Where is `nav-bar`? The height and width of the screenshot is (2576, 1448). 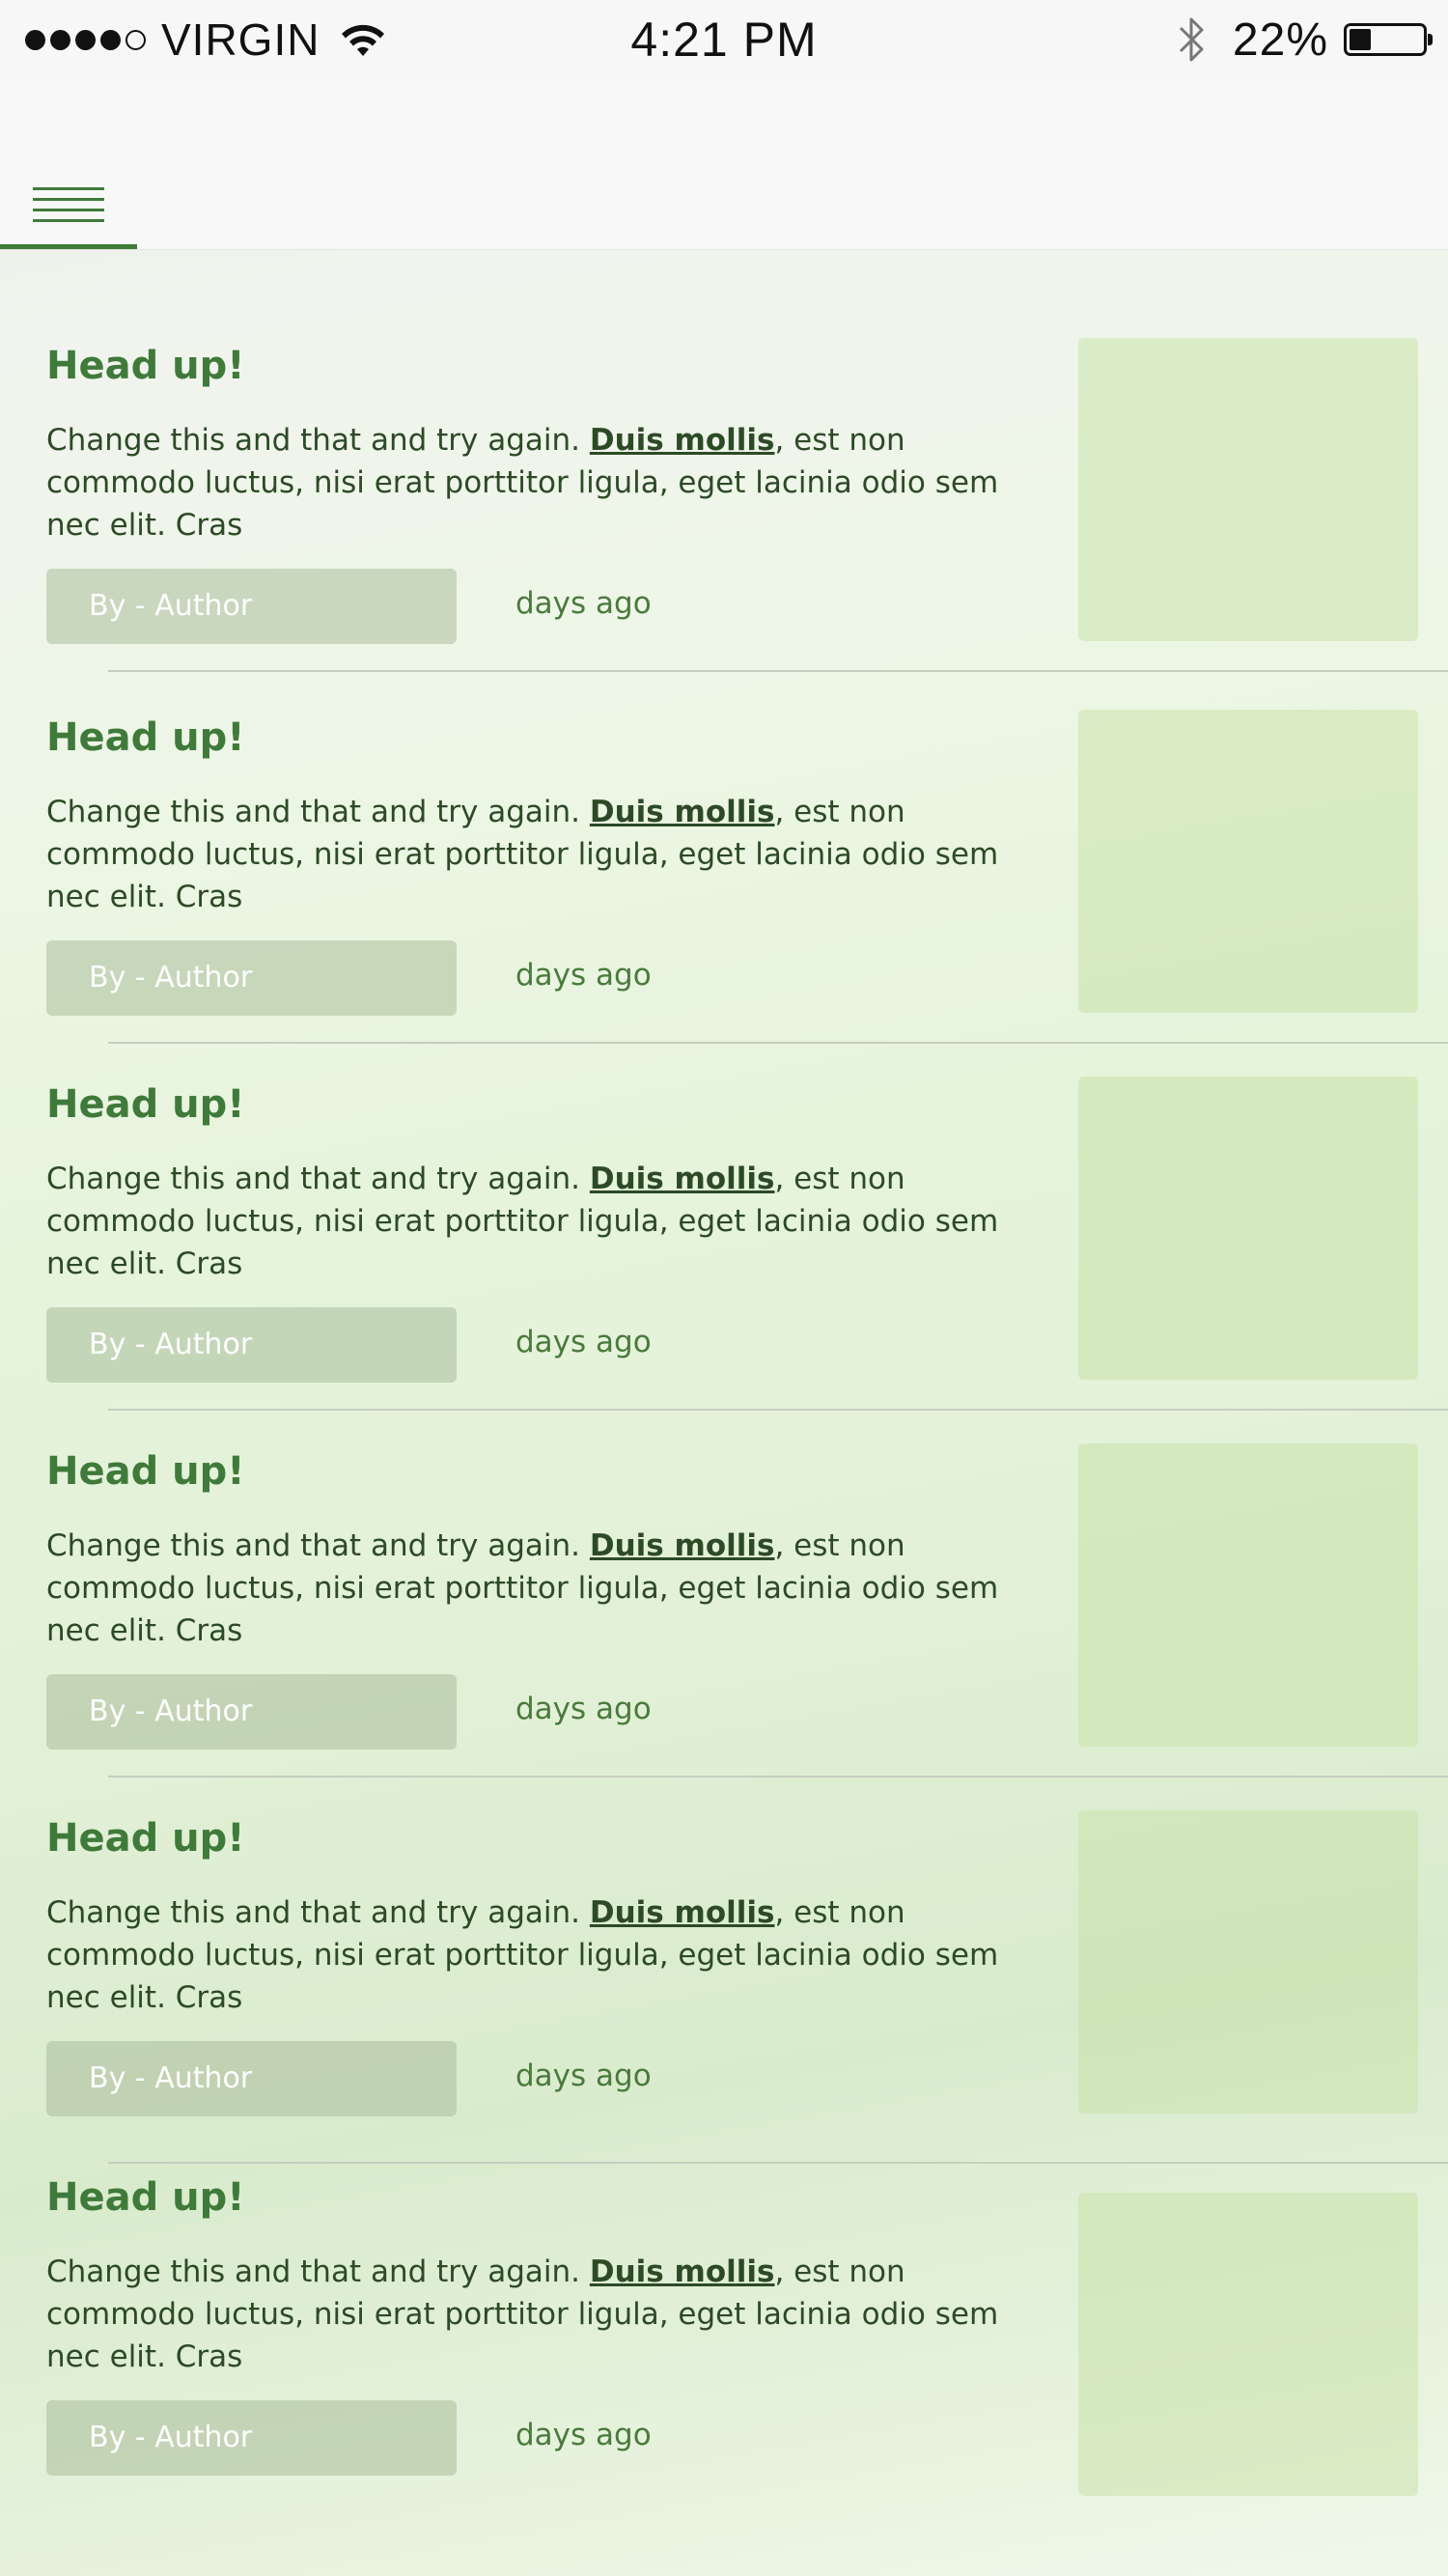
nav-bar is located at coordinates (724, 164).